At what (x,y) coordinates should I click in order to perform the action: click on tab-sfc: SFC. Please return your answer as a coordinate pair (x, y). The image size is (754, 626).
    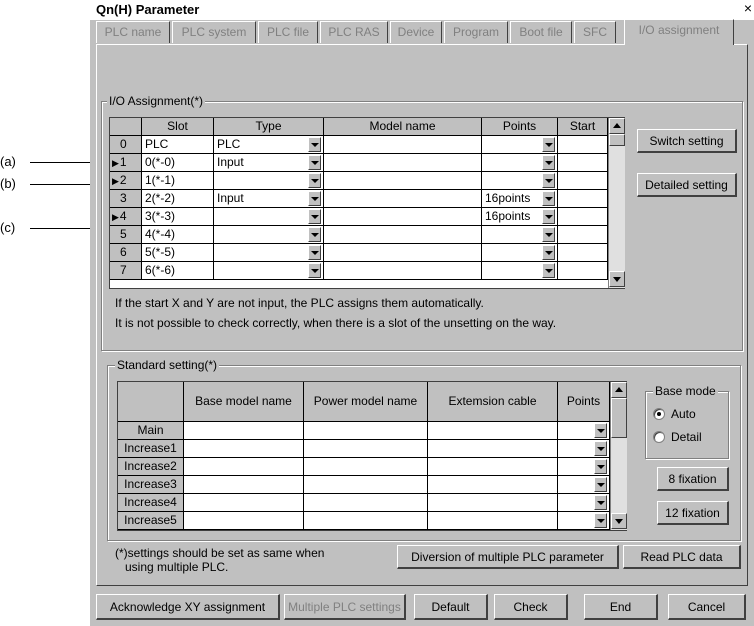
    Looking at the image, I should click on (595, 32).